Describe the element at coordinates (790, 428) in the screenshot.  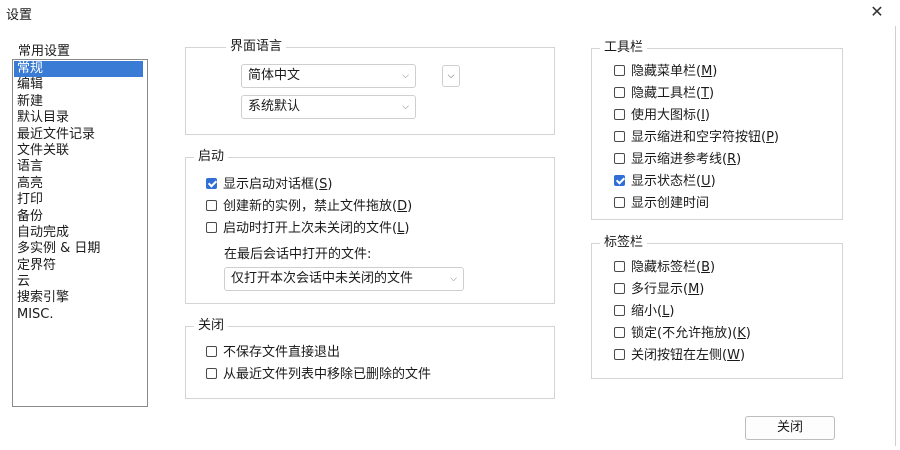
I see `close-button: 关闭` at that location.